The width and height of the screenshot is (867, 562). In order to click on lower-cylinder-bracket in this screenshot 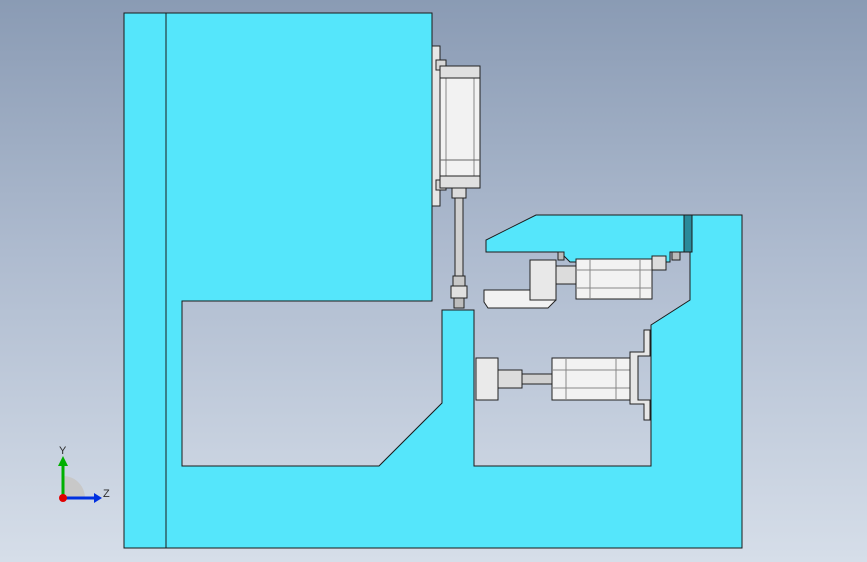, I will do `click(640, 375)`.